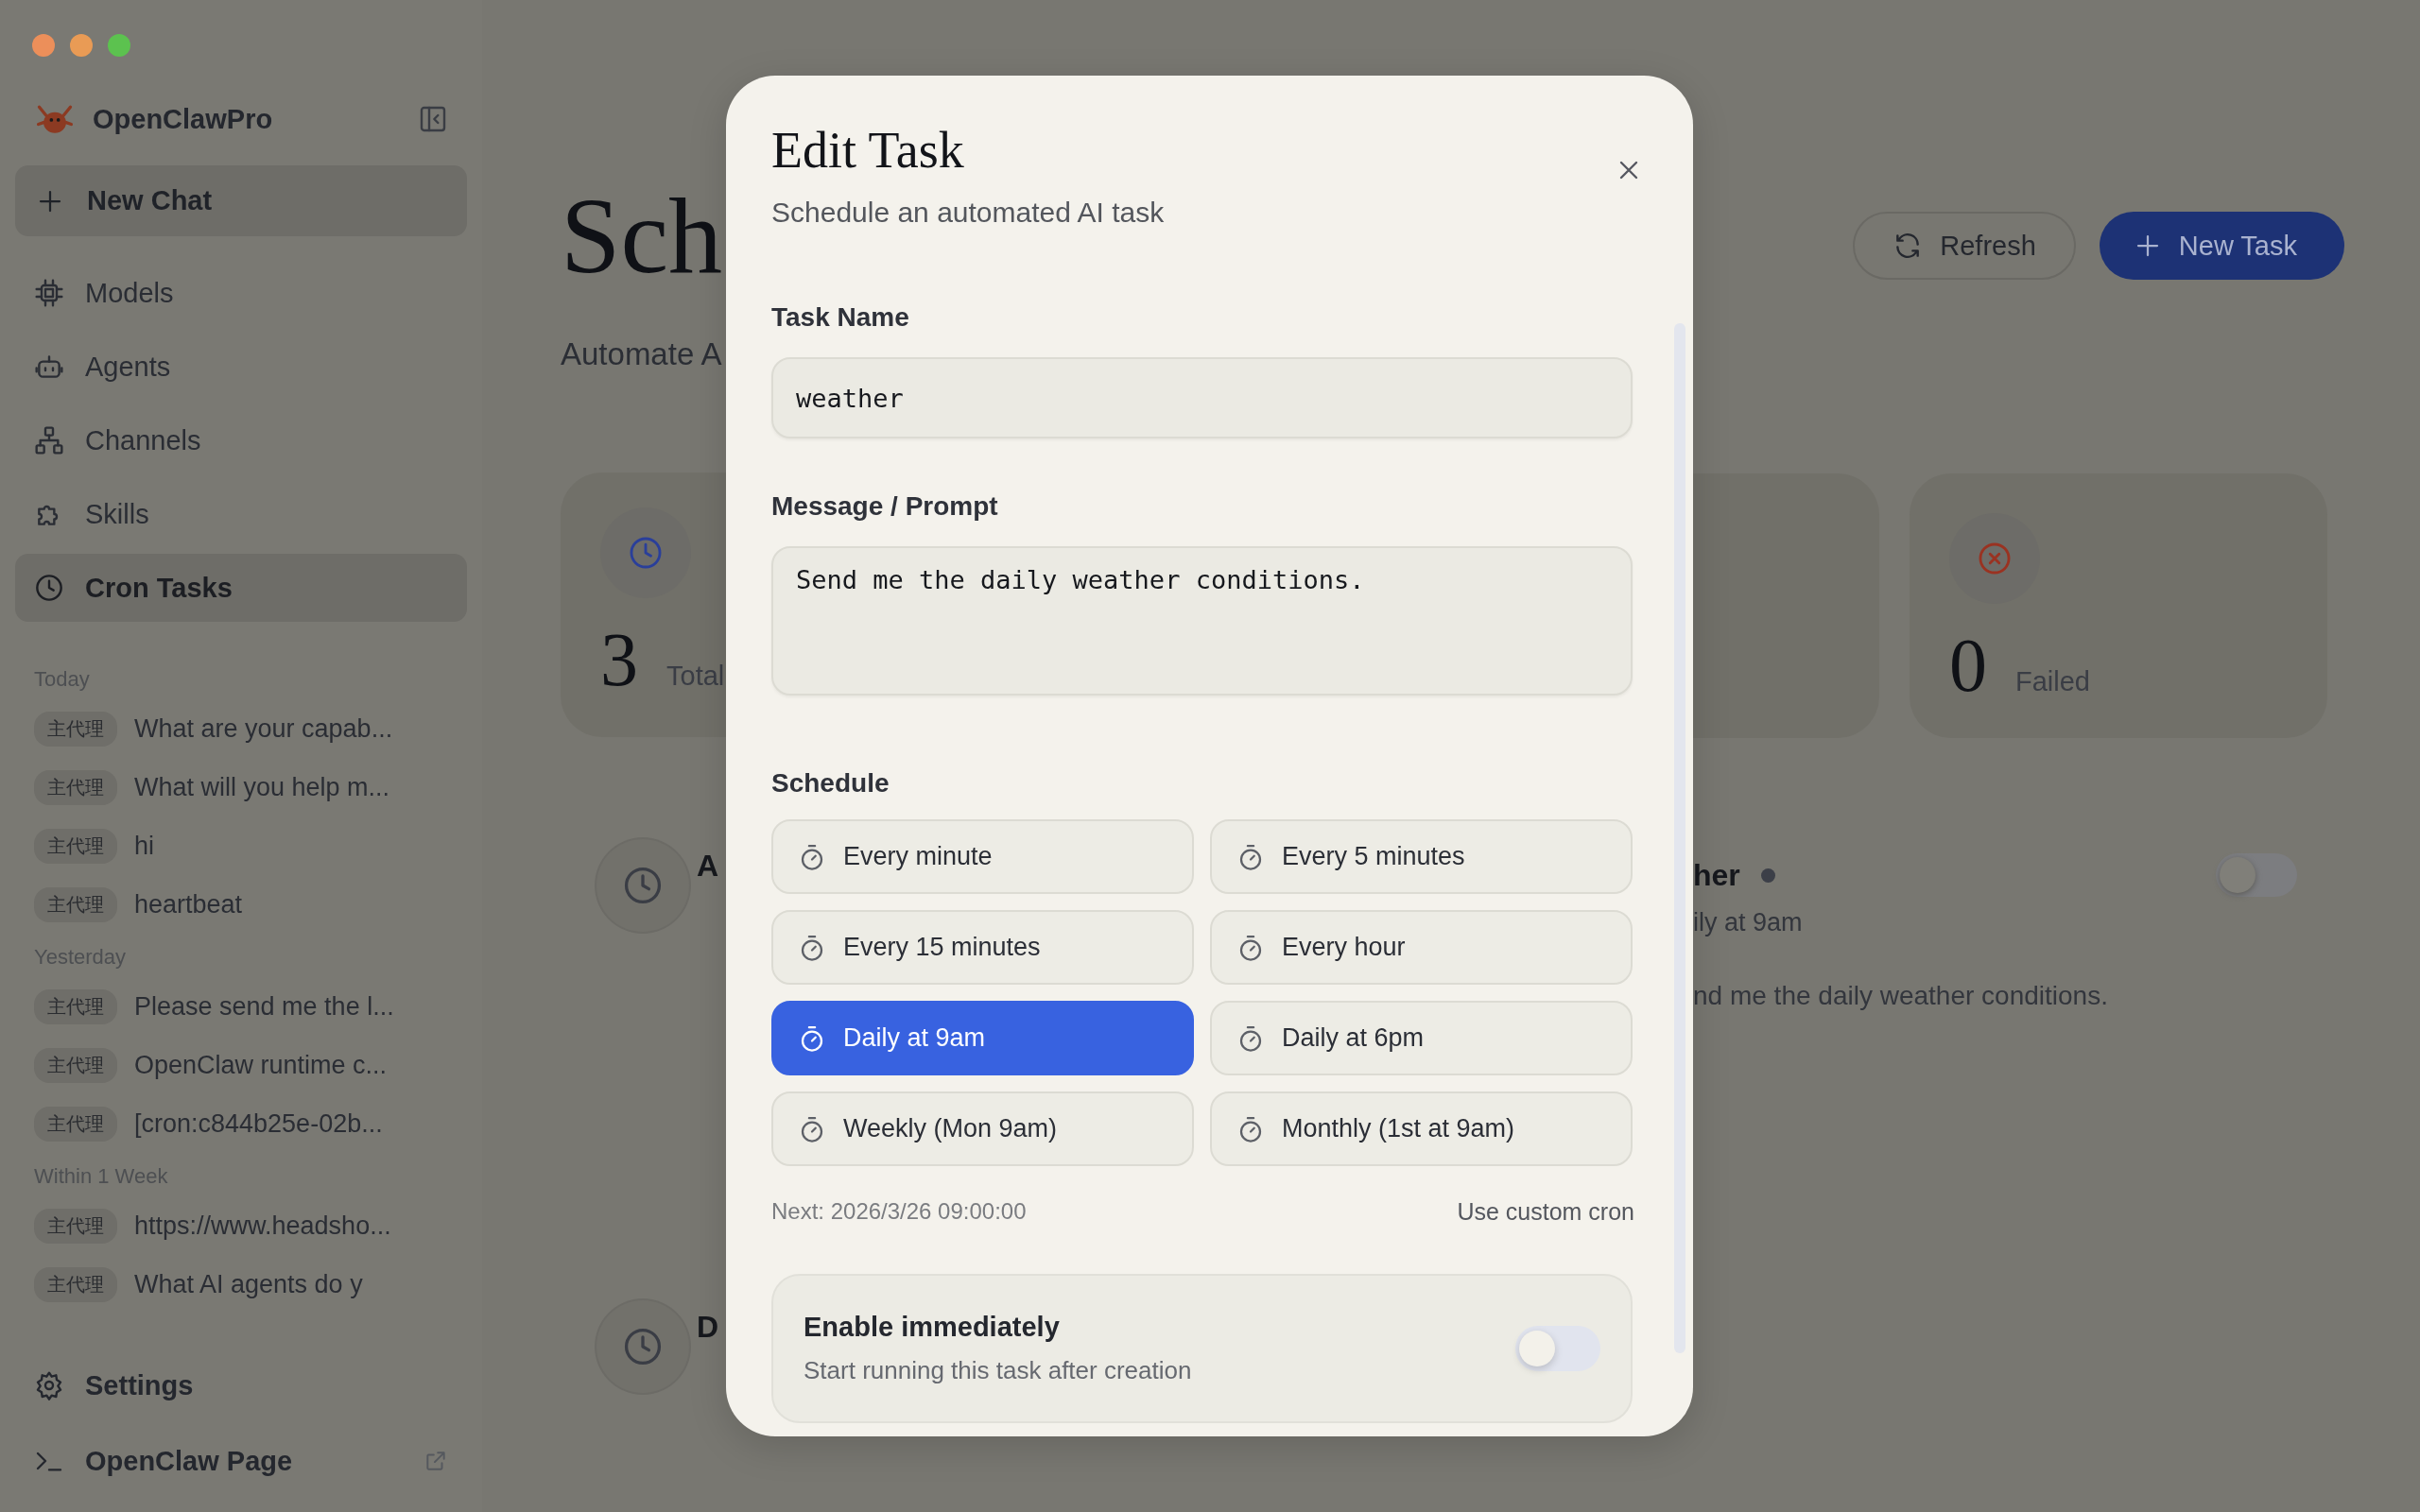  I want to click on next-run-text: Next: 2026/3/26 09:00:00, so click(899, 1212).